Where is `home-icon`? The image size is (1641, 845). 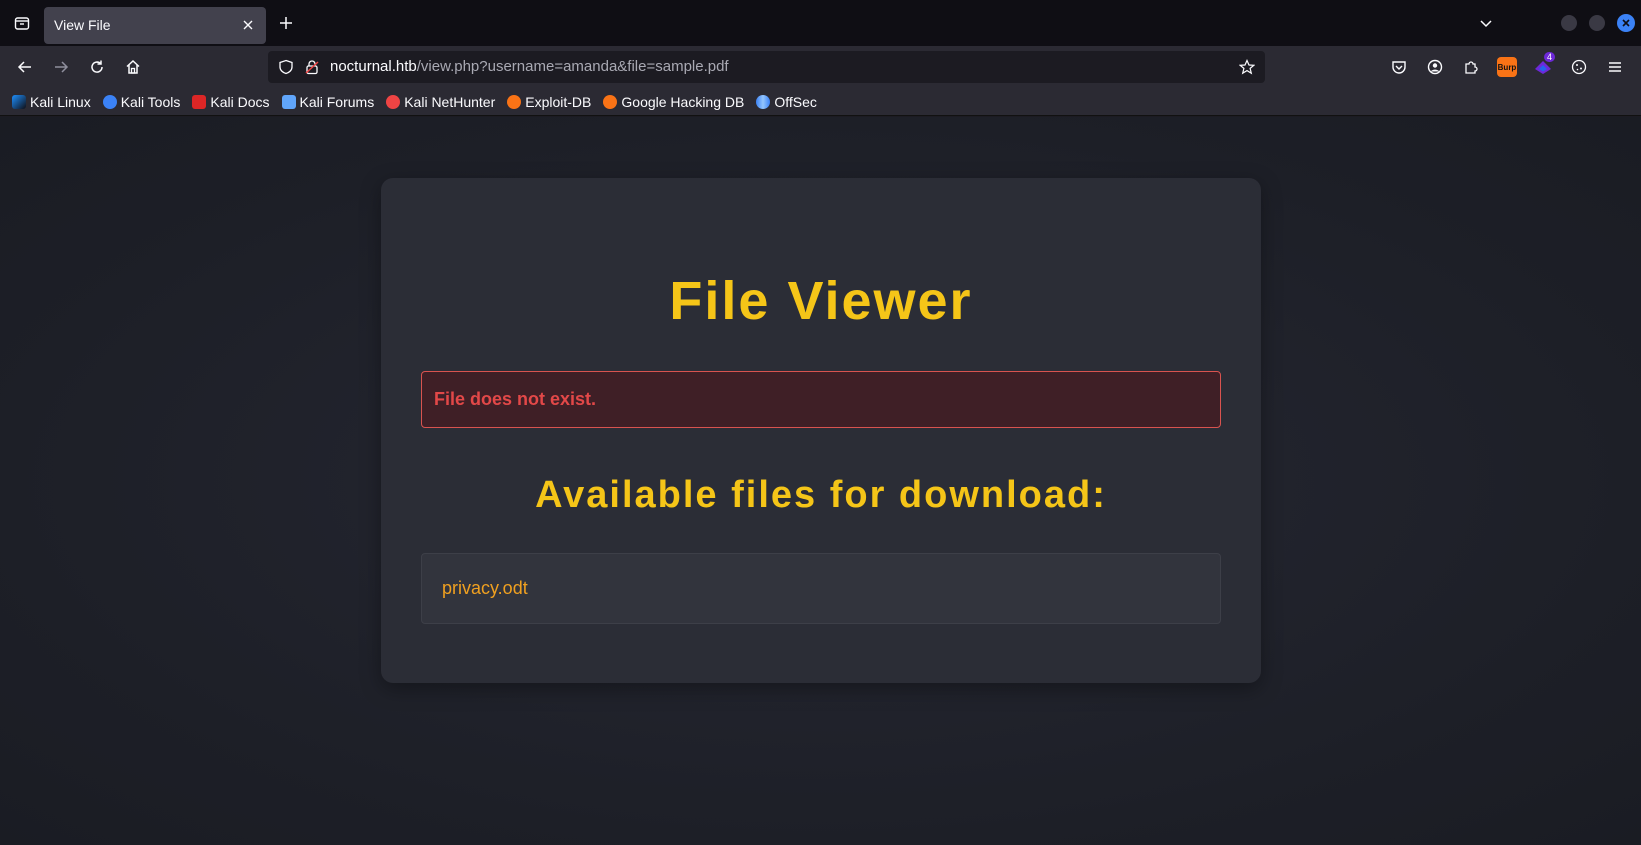 home-icon is located at coordinates (133, 66).